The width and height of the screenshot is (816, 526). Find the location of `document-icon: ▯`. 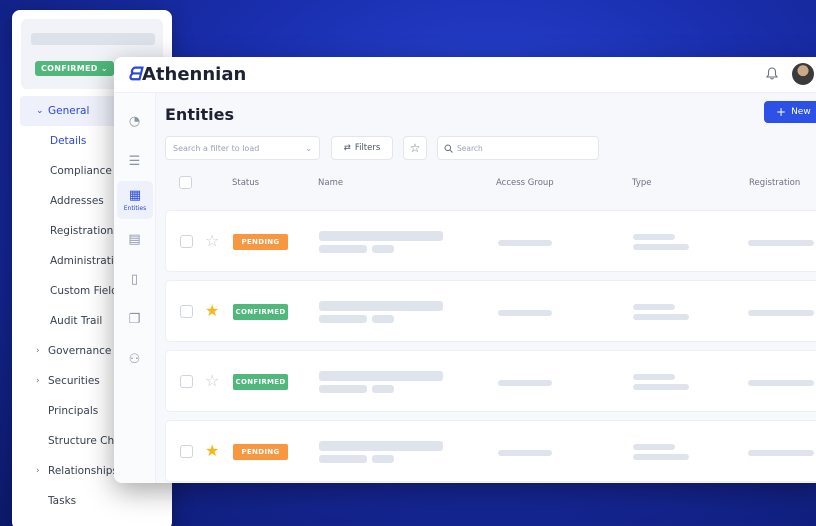

document-icon: ▯ is located at coordinates (134, 279).